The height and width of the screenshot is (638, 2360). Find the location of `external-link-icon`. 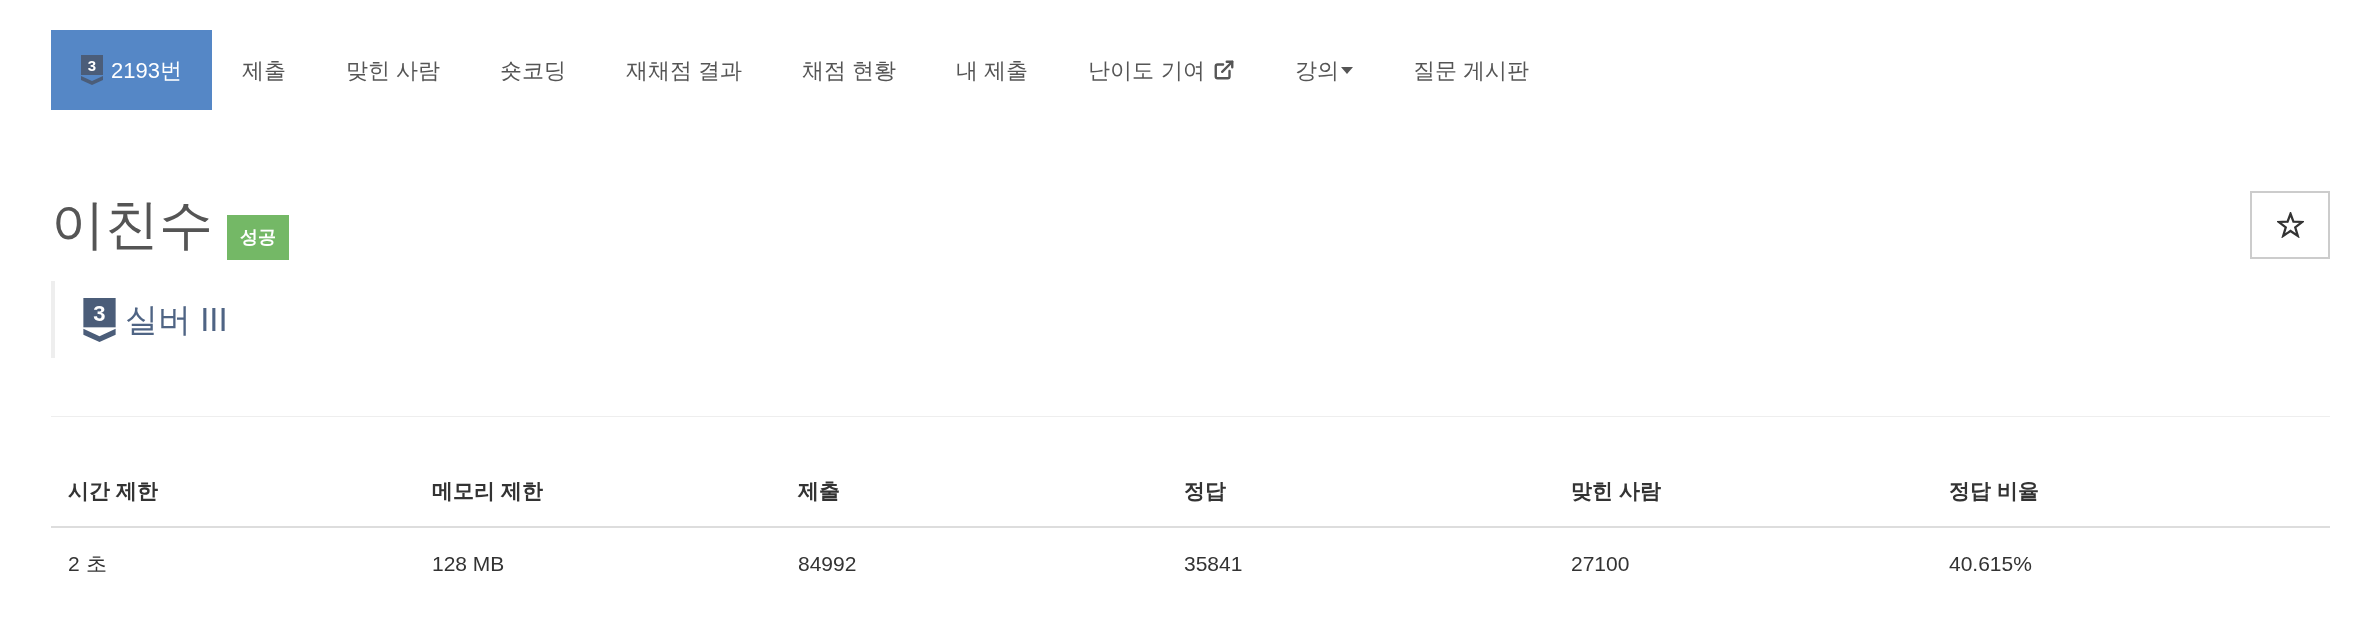

external-link-icon is located at coordinates (1223, 70).